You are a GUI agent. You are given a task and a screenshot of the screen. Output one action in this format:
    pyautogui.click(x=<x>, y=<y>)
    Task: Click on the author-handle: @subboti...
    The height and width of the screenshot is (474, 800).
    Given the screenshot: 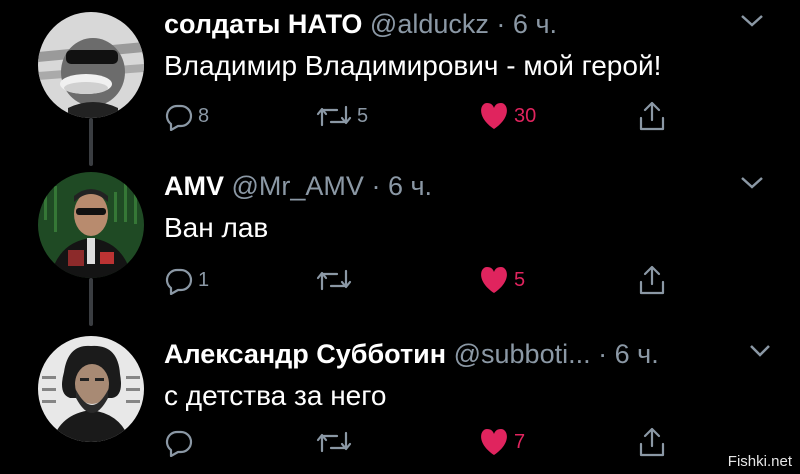 What is the action you would take?
    pyautogui.click(x=522, y=354)
    